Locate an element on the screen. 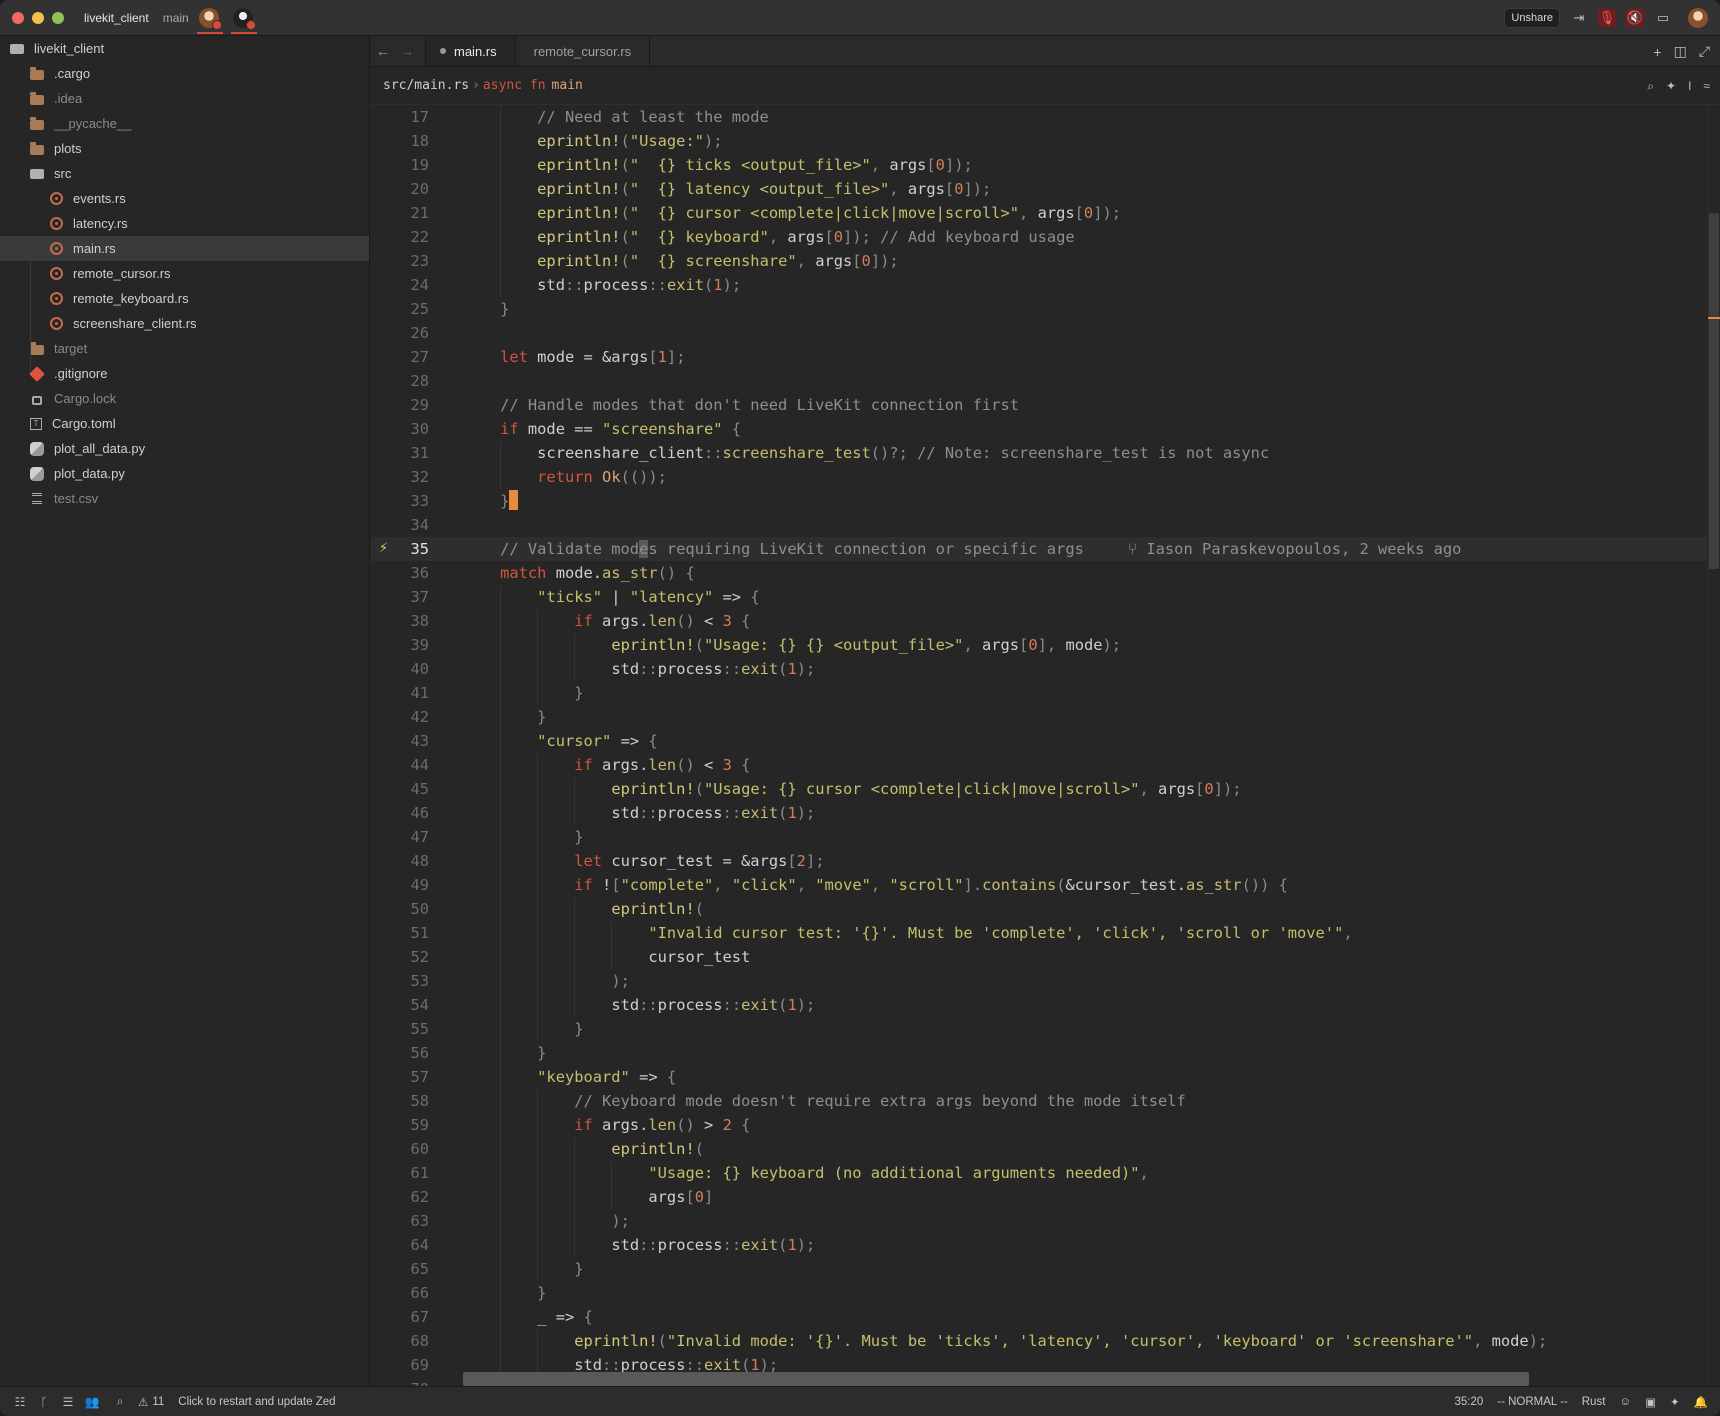  tree-item: screenshare_client.rs is located at coordinates (184, 323).